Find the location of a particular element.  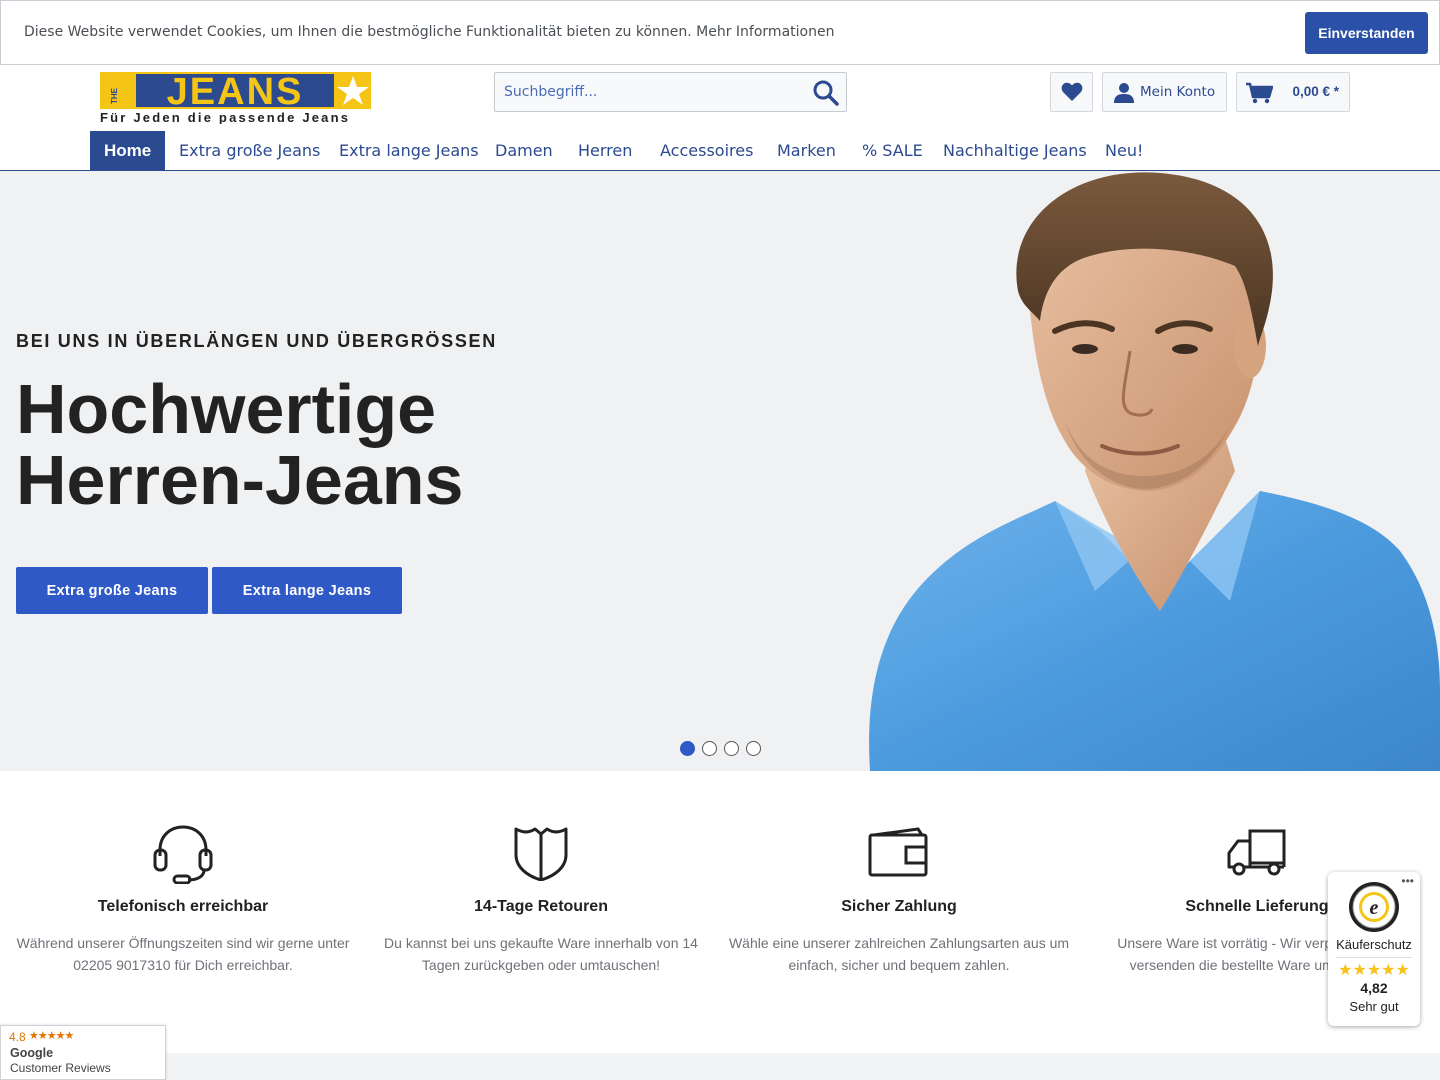

google-reviews-badge: 4.8 ★★★★★ Google Customer Reviews is located at coordinates (83, 1052).